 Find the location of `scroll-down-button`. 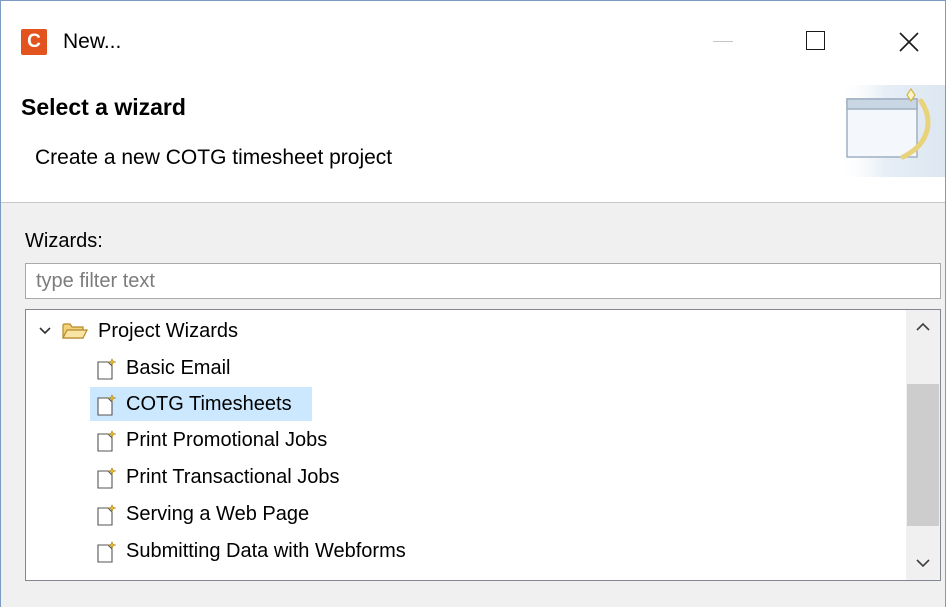

scroll-down-button is located at coordinates (923, 563).